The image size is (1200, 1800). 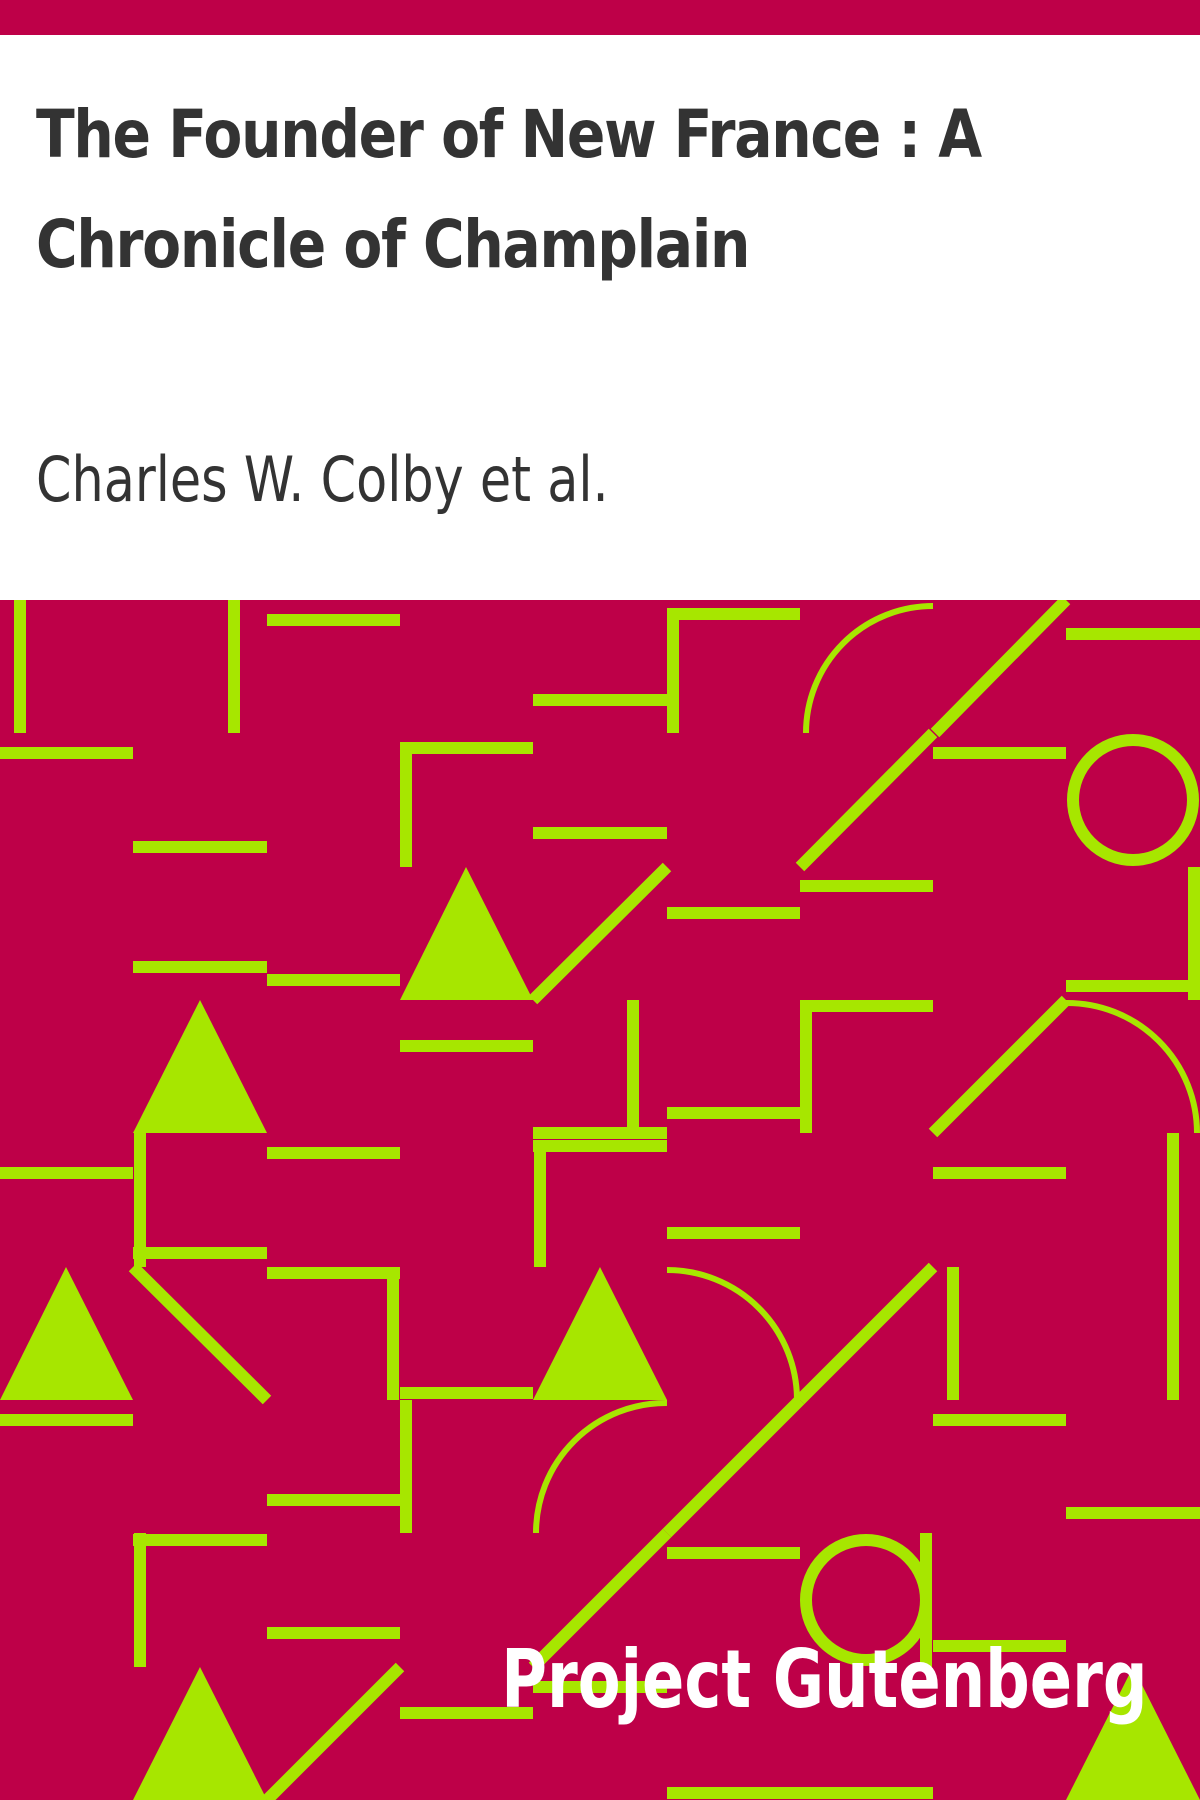 What do you see at coordinates (824, 1679) in the screenshot?
I see `publisher-logo-text: Project Gutenberg` at bounding box center [824, 1679].